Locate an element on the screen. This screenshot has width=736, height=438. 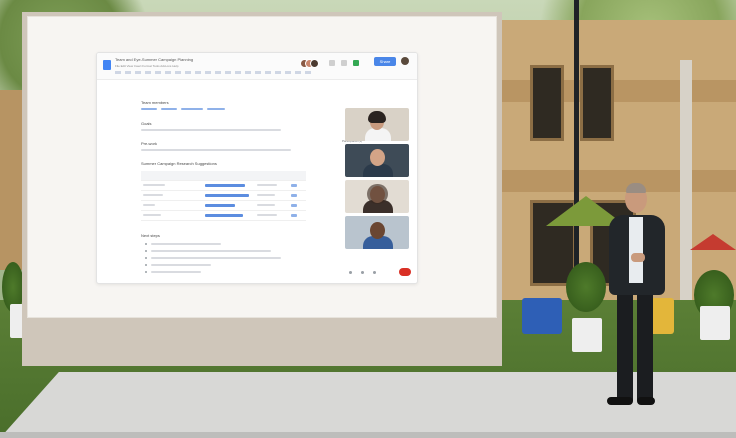
presenter is located at coordinates (630, 301).